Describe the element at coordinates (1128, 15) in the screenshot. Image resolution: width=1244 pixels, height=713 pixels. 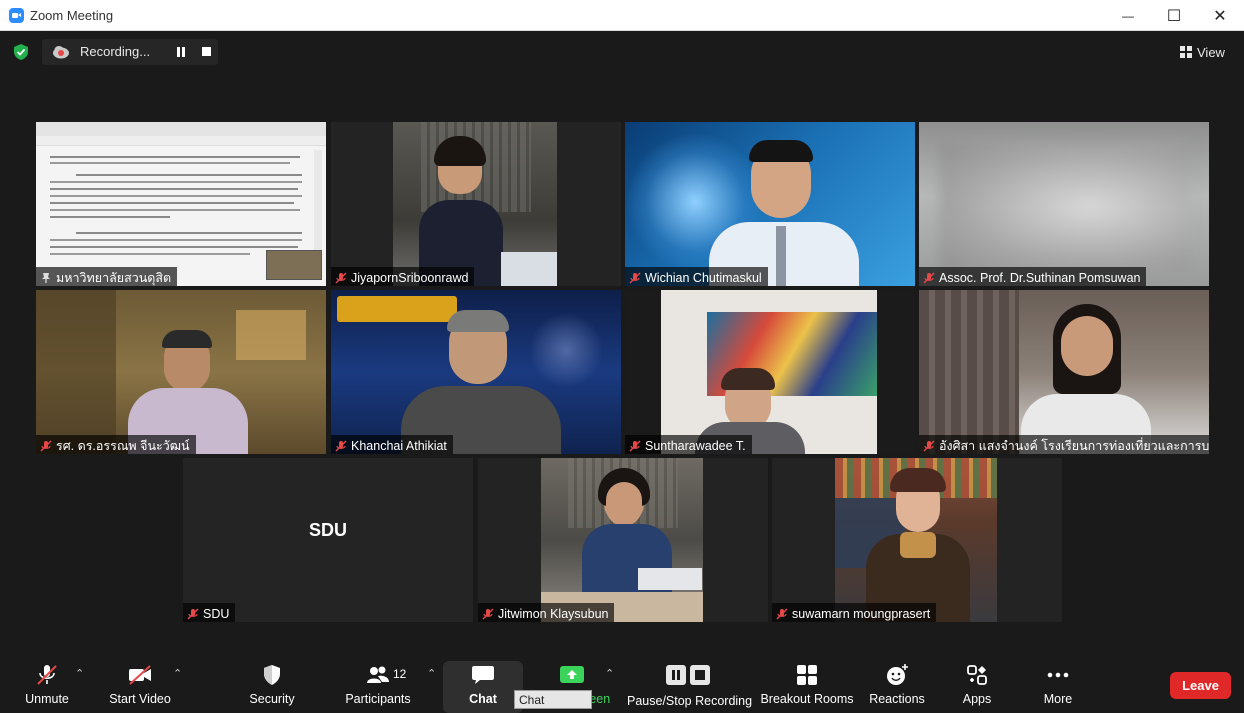
I see `minimize-button: —` at that location.